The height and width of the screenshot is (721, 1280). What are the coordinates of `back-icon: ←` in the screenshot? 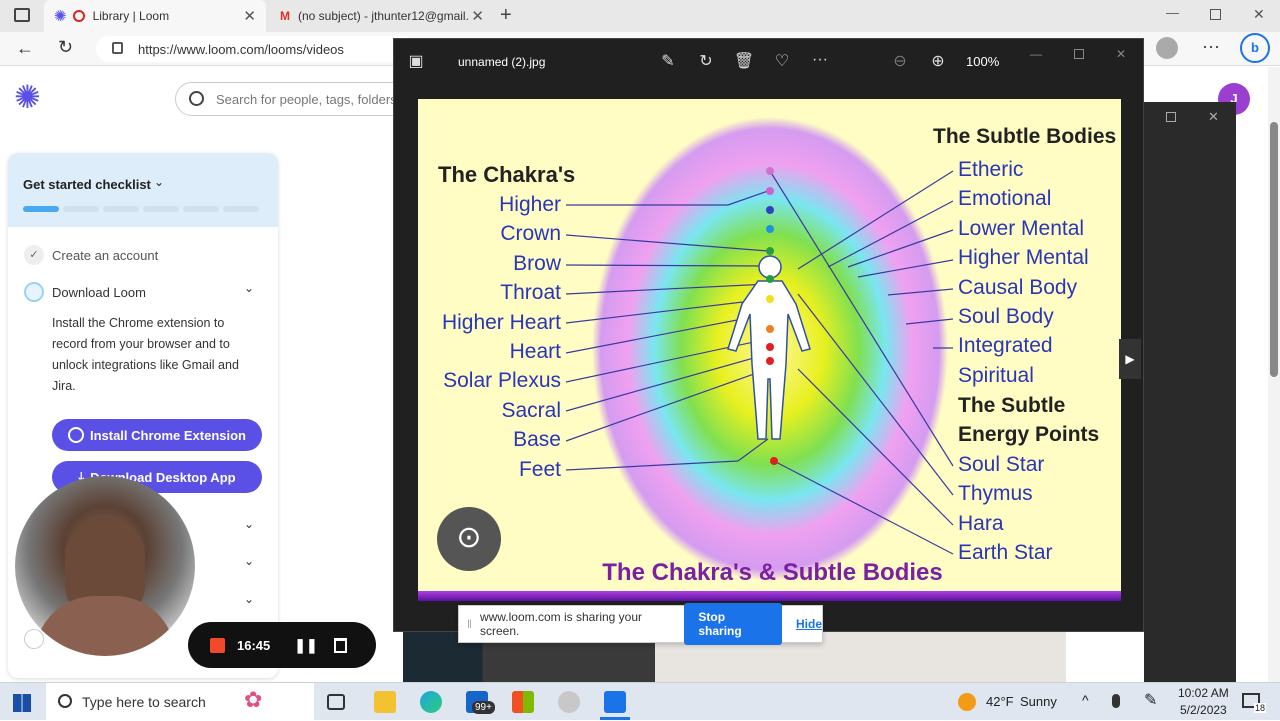 It's located at (25, 48).